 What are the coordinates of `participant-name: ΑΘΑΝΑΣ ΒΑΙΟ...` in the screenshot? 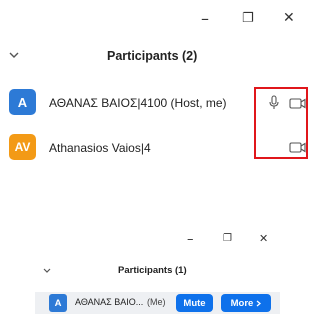 It's located at (109, 302).